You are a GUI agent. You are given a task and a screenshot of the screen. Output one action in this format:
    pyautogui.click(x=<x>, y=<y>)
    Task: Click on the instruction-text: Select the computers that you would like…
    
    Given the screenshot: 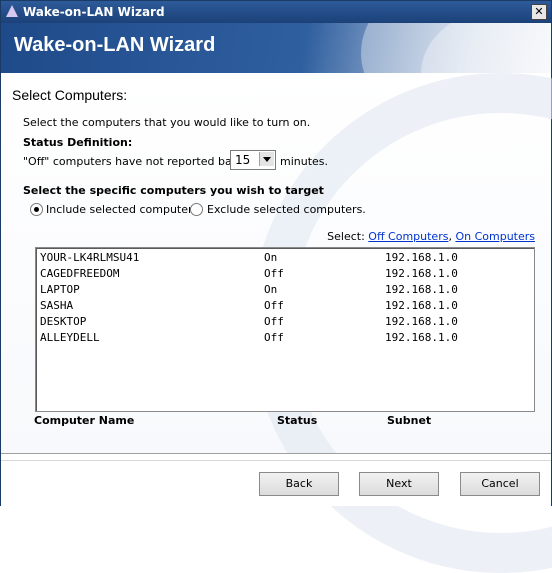 What is the action you would take?
    pyautogui.click(x=167, y=122)
    